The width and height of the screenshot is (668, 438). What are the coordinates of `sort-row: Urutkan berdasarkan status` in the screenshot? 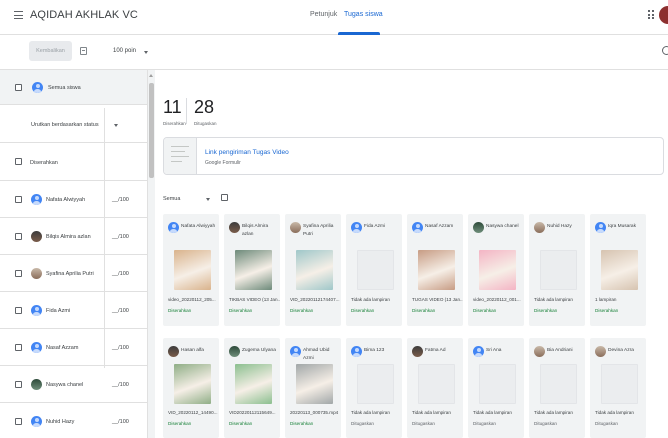 It's located at (73, 124).